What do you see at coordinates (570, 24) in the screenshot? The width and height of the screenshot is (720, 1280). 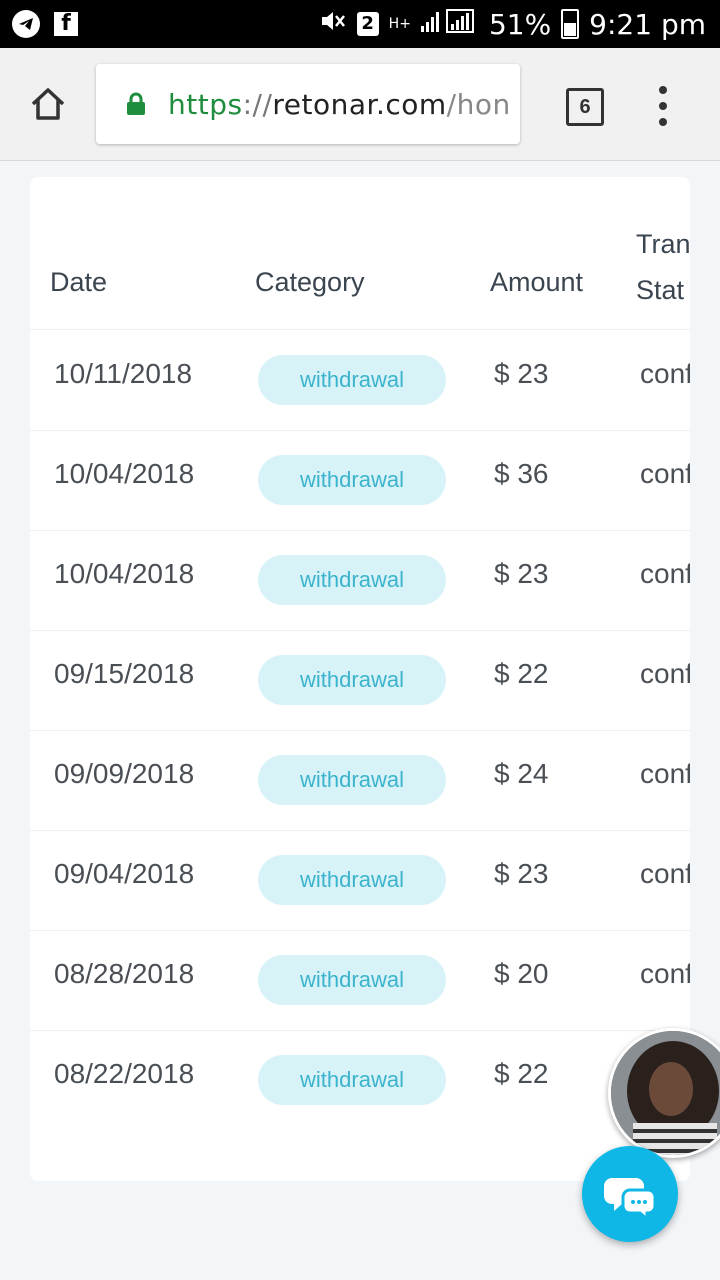 I see `battery-icon` at bounding box center [570, 24].